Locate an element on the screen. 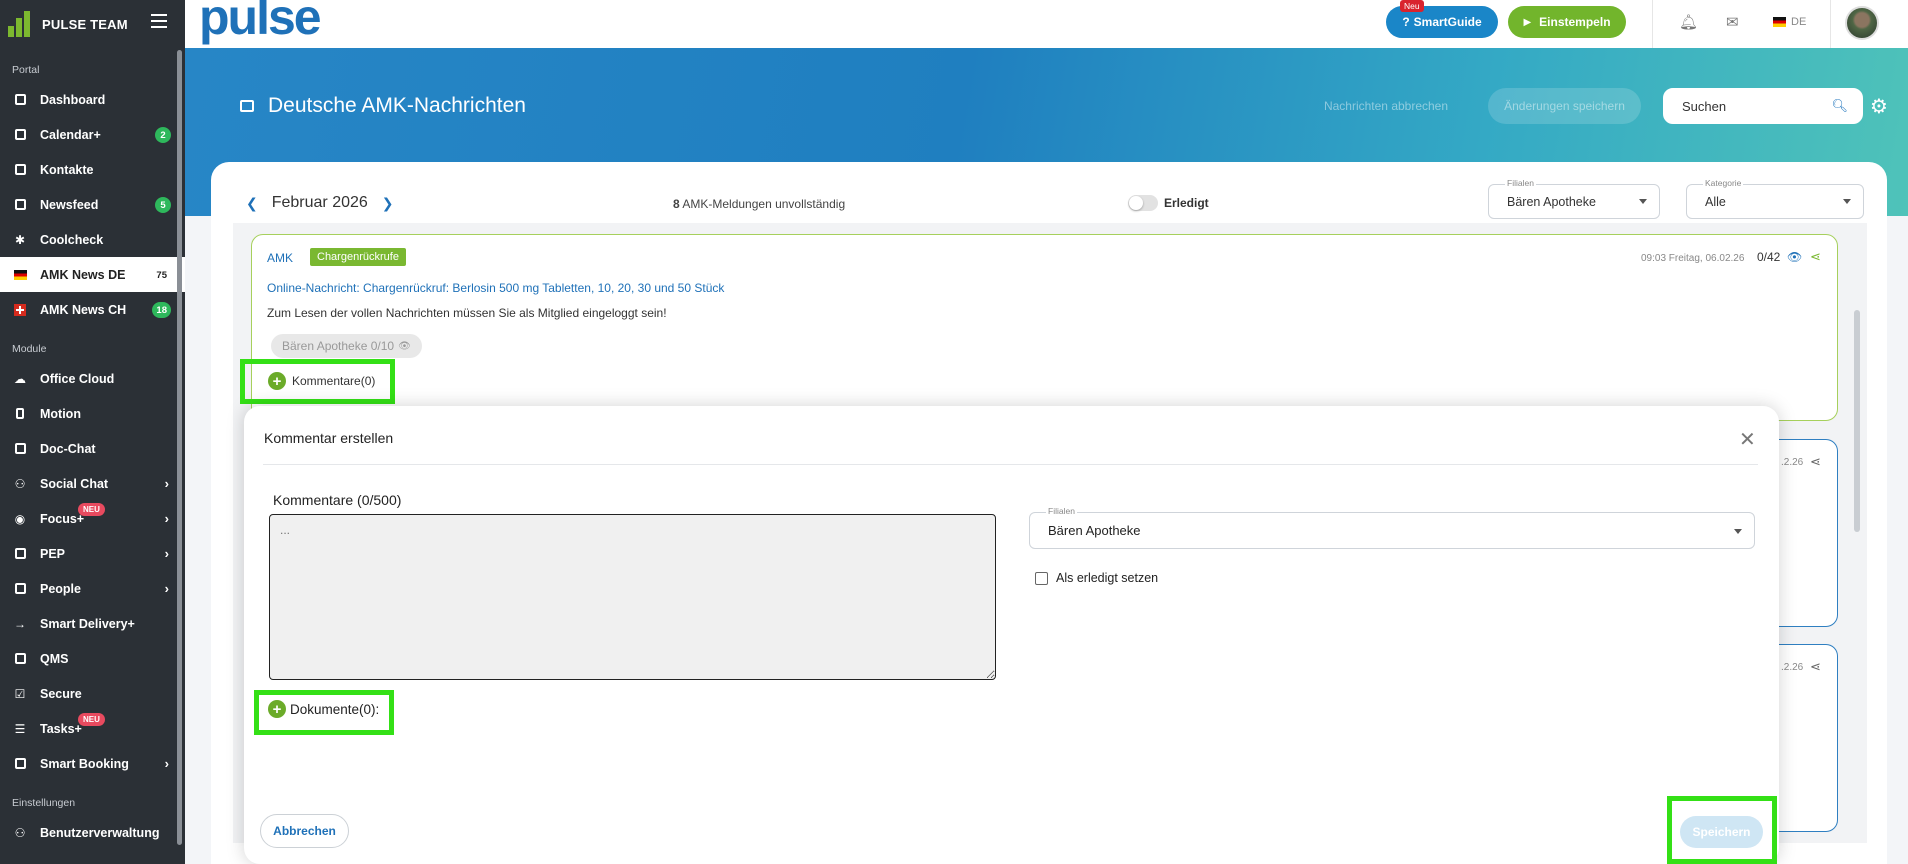 Image resolution: width=1908 pixels, height=864 pixels. booking-icon is located at coordinates (20, 764).